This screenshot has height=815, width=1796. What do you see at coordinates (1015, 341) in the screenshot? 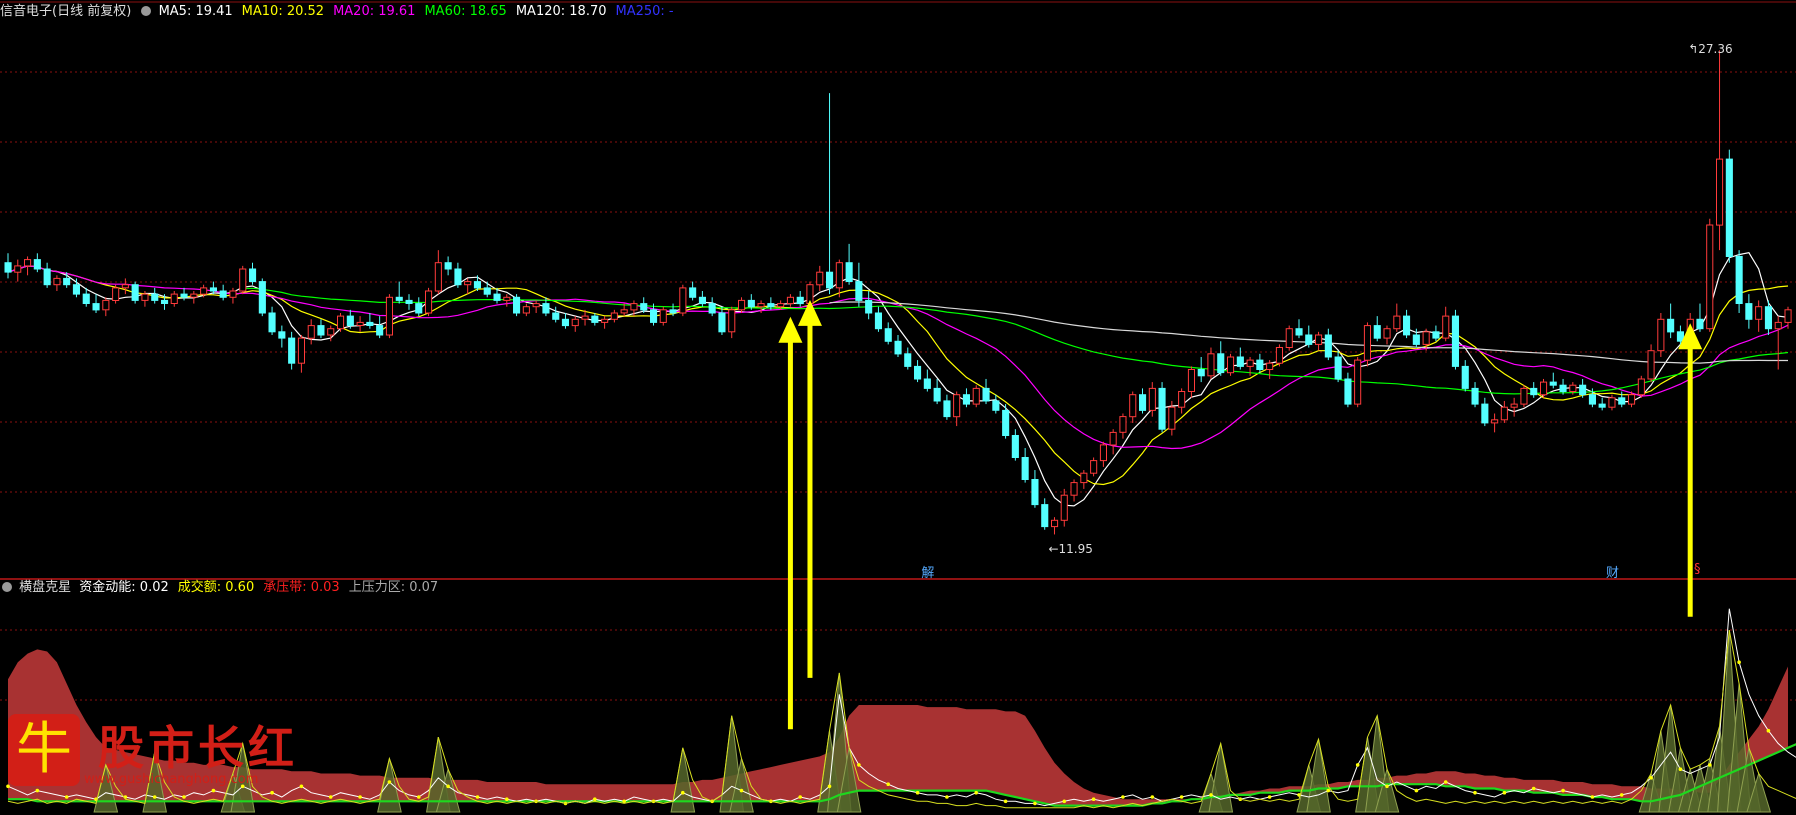
I see `ma60-line` at bounding box center [1015, 341].